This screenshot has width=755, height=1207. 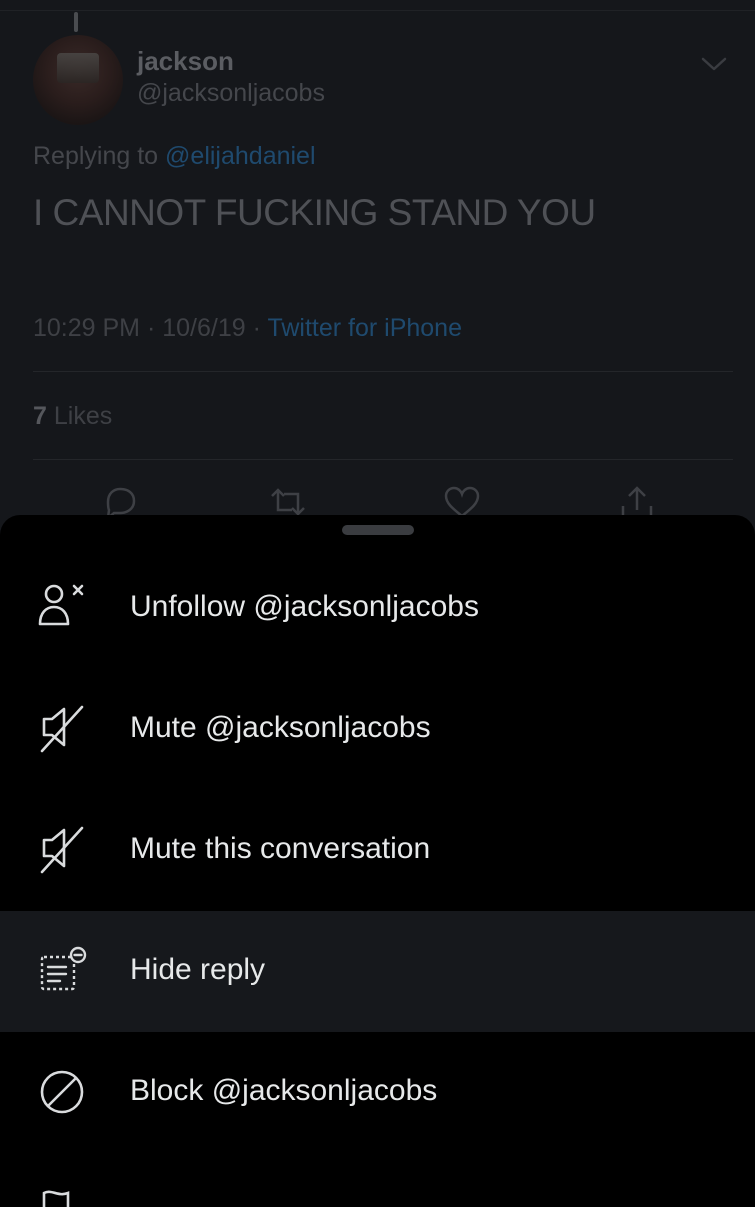 What do you see at coordinates (284, 1090) in the screenshot?
I see `menu-item-label: Block @jacksonljacobs` at bounding box center [284, 1090].